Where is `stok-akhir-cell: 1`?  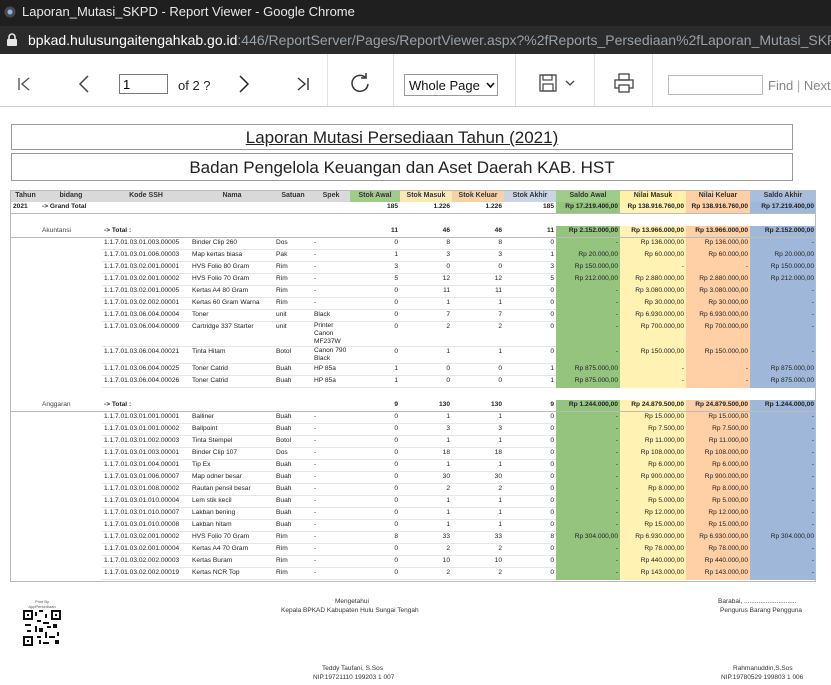 stok-akhir-cell: 1 is located at coordinates (530, 255).